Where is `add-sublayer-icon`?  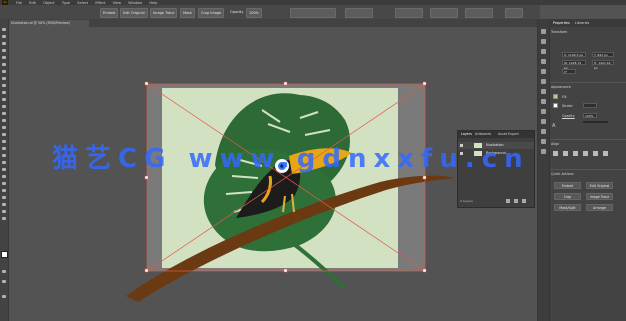 add-sublayer-icon is located at coordinates (516, 201).